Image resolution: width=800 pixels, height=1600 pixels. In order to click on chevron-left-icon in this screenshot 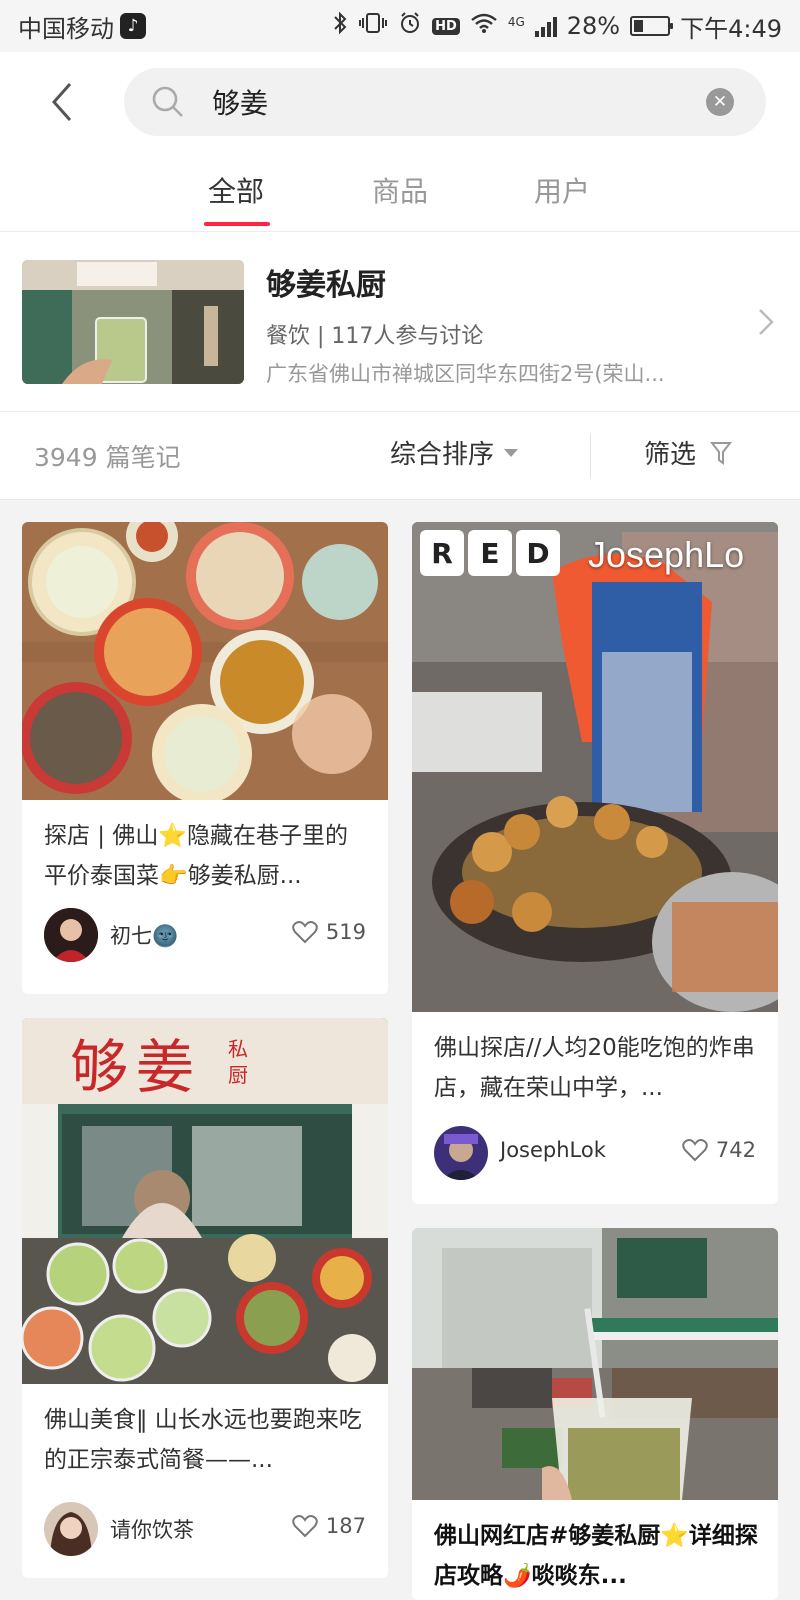, I will do `click(61, 102)`.